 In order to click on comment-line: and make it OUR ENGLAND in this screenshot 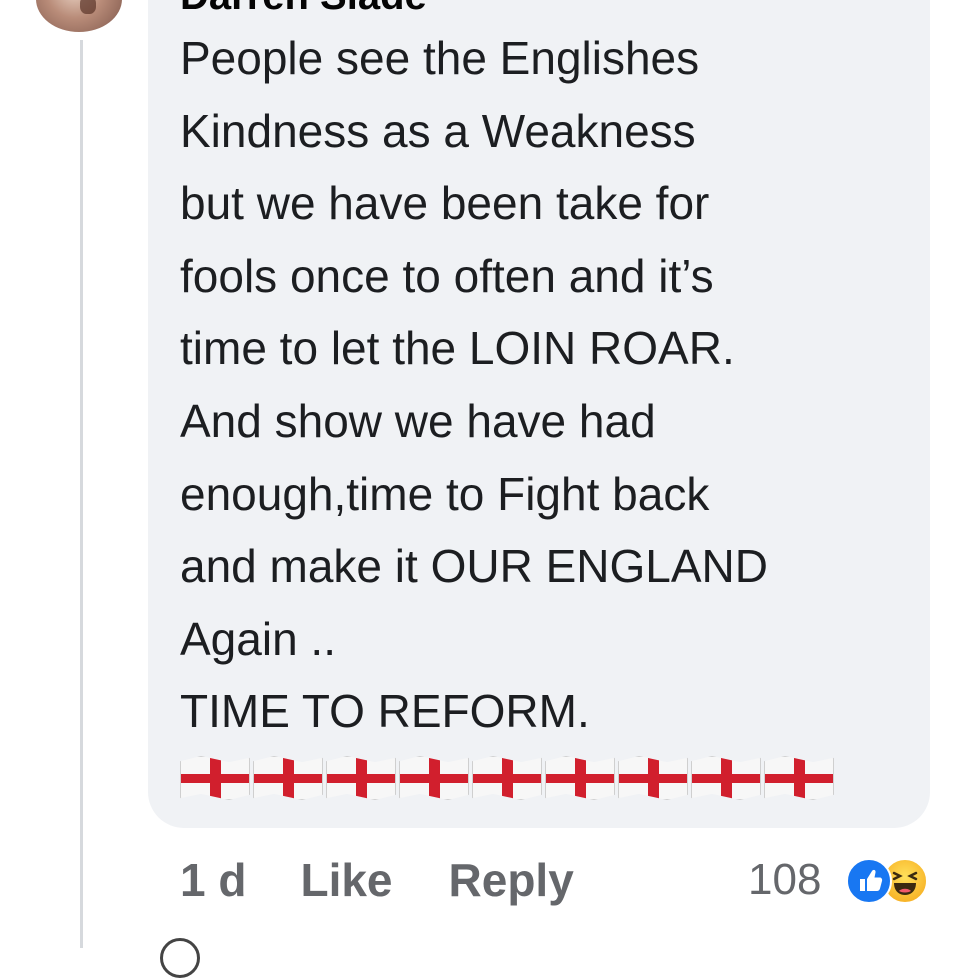, I will do `click(474, 566)`.